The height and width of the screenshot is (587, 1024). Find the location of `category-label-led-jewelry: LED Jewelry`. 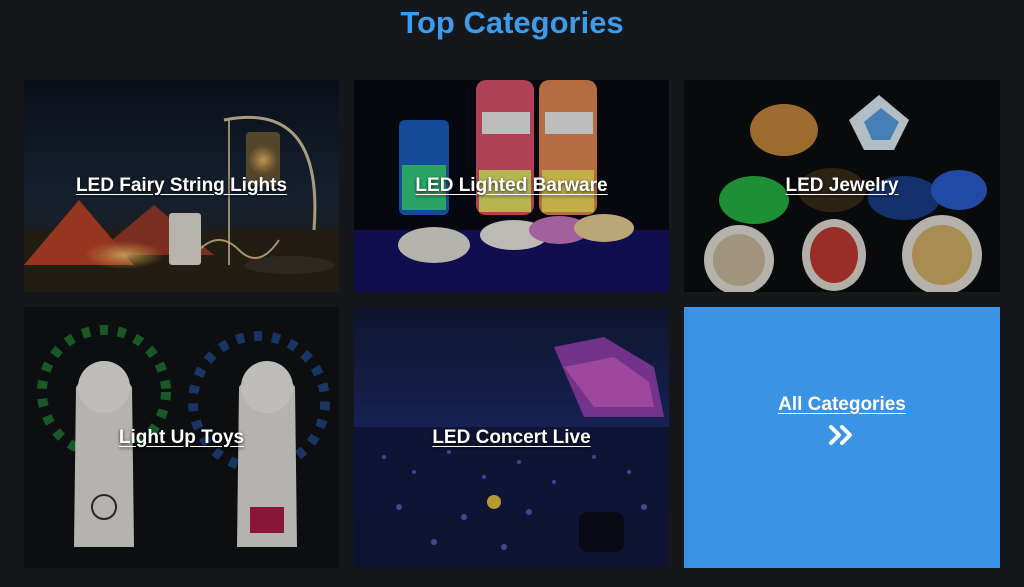

category-label-led-jewelry: LED Jewelry is located at coordinates (842, 186).